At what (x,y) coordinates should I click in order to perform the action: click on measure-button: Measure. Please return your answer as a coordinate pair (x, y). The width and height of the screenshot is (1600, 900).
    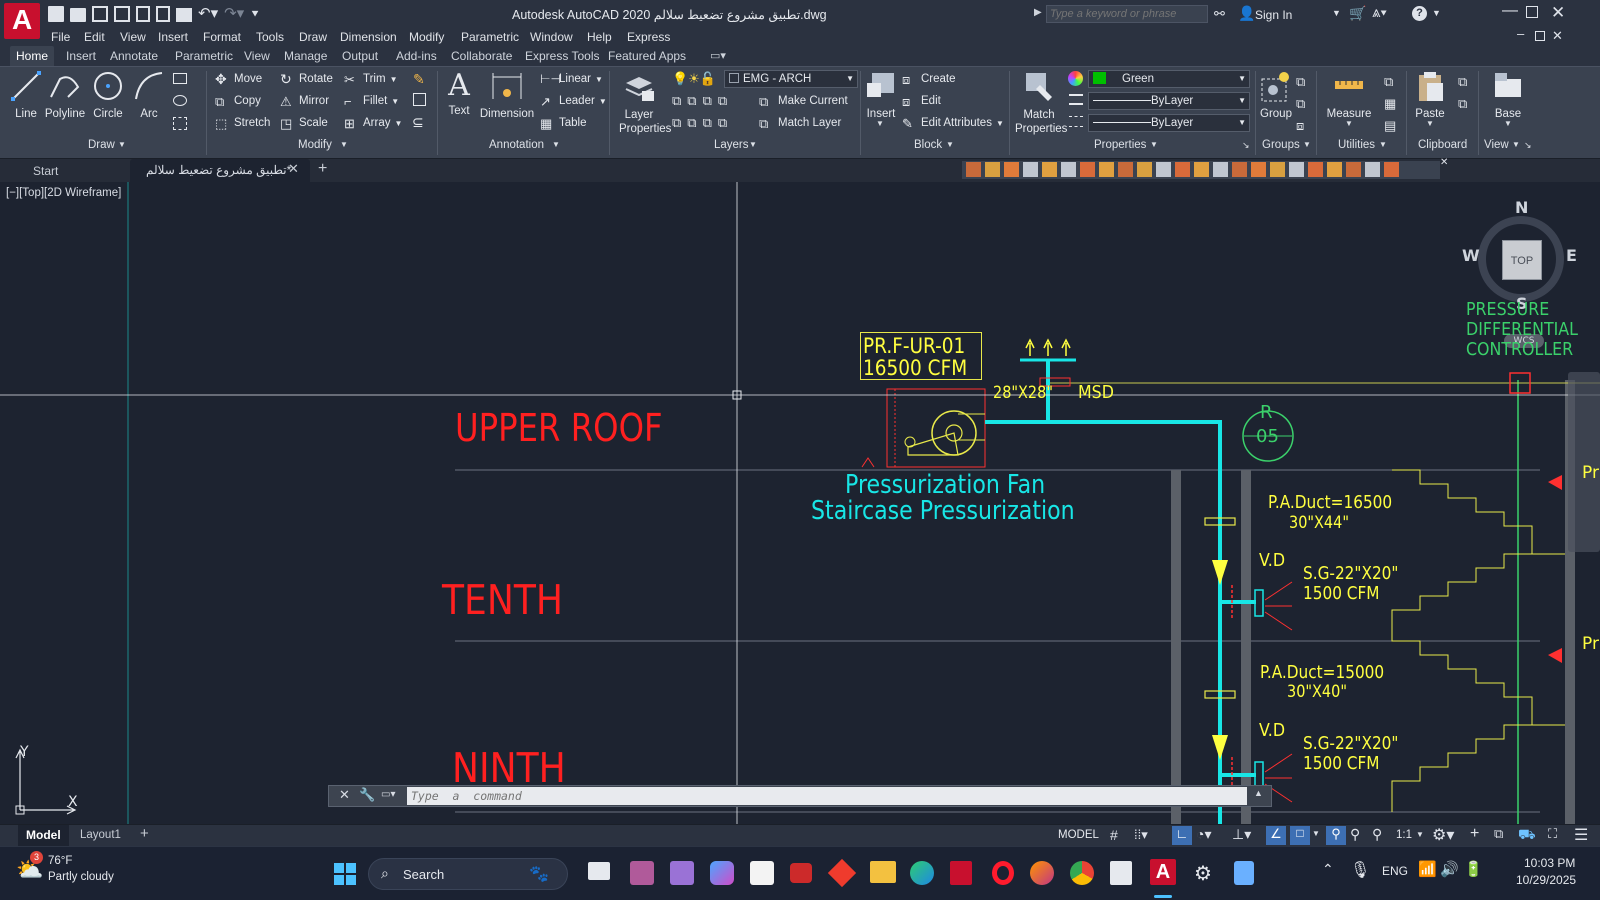
    Looking at the image, I should click on (1349, 94).